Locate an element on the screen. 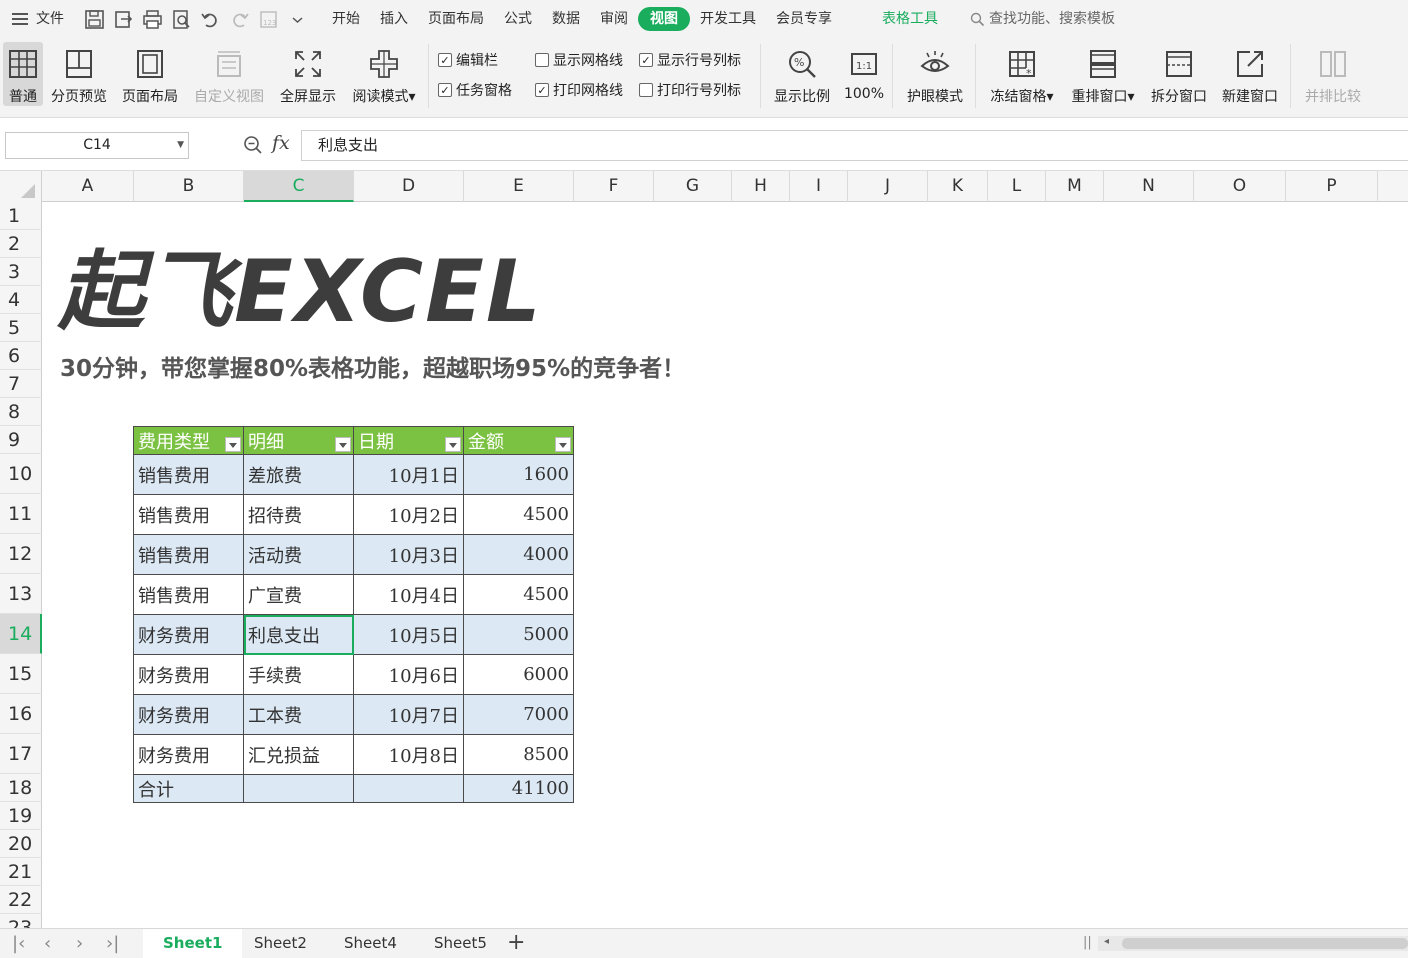  row-header-3: 3 is located at coordinates (21, 272).